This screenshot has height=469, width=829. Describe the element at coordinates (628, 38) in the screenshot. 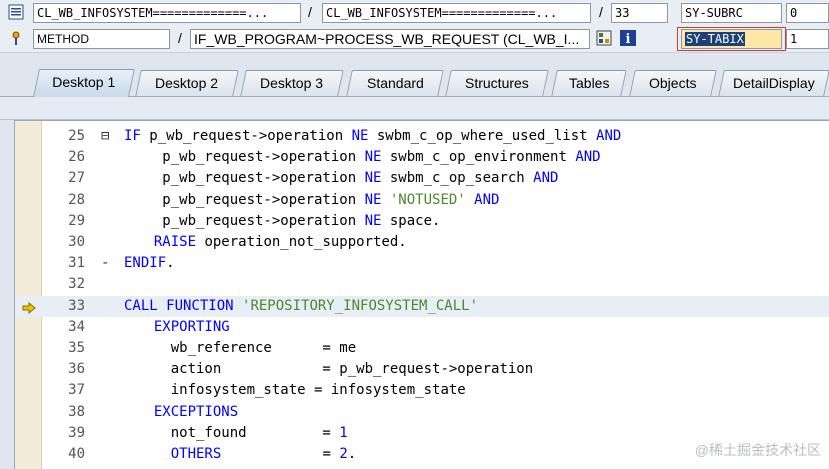

I see `info-icon: i` at that location.